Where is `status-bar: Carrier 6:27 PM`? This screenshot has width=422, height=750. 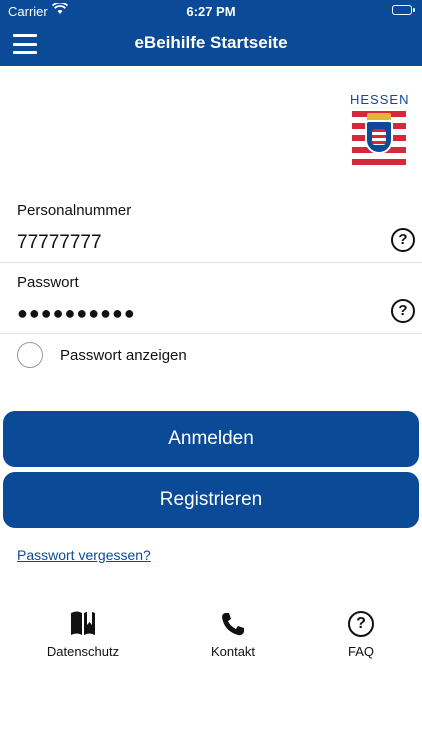
status-bar: Carrier 6:27 PM is located at coordinates (211, 11).